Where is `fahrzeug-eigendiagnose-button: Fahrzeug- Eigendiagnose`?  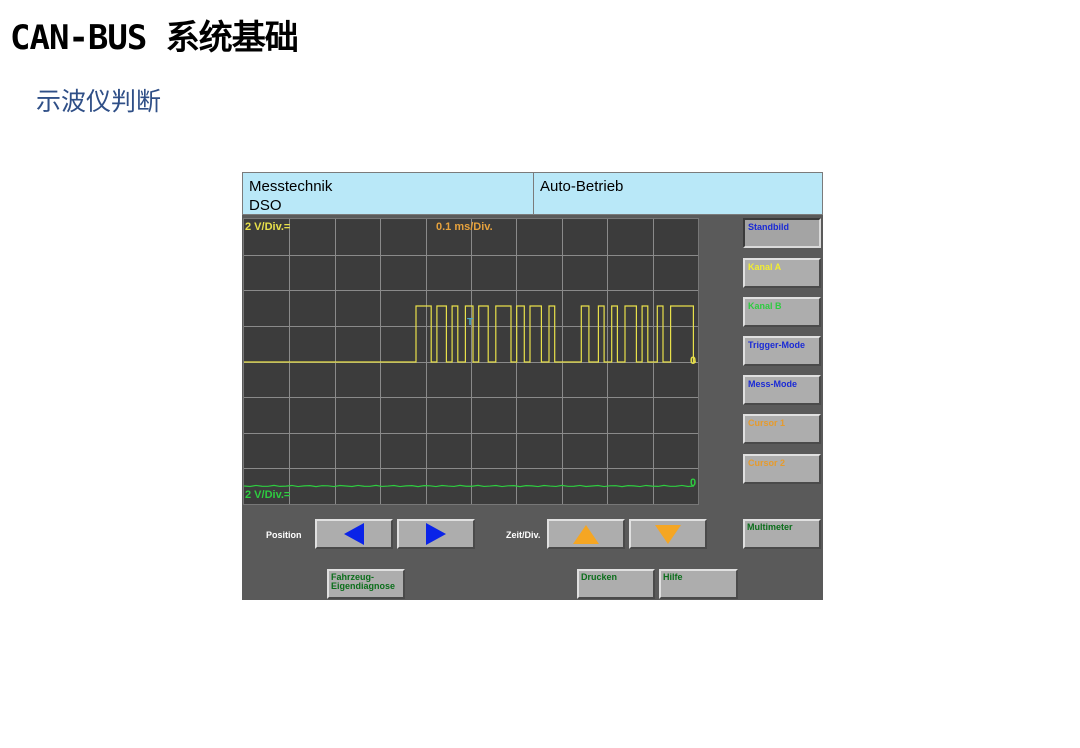 fahrzeug-eigendiagnose-button: Fahrzeug- Eigendiagnose is located at coordinates (366, 584).